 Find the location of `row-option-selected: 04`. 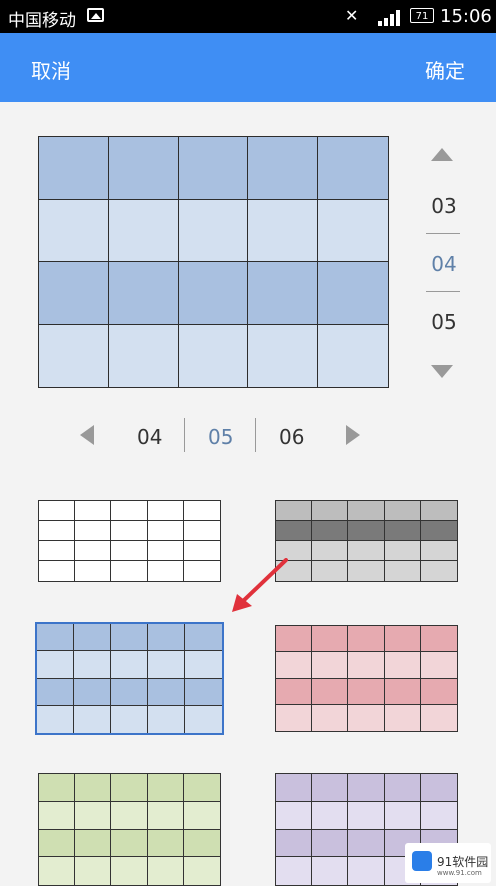

row-option-selected: 04 is located at coordinates (444, 264).